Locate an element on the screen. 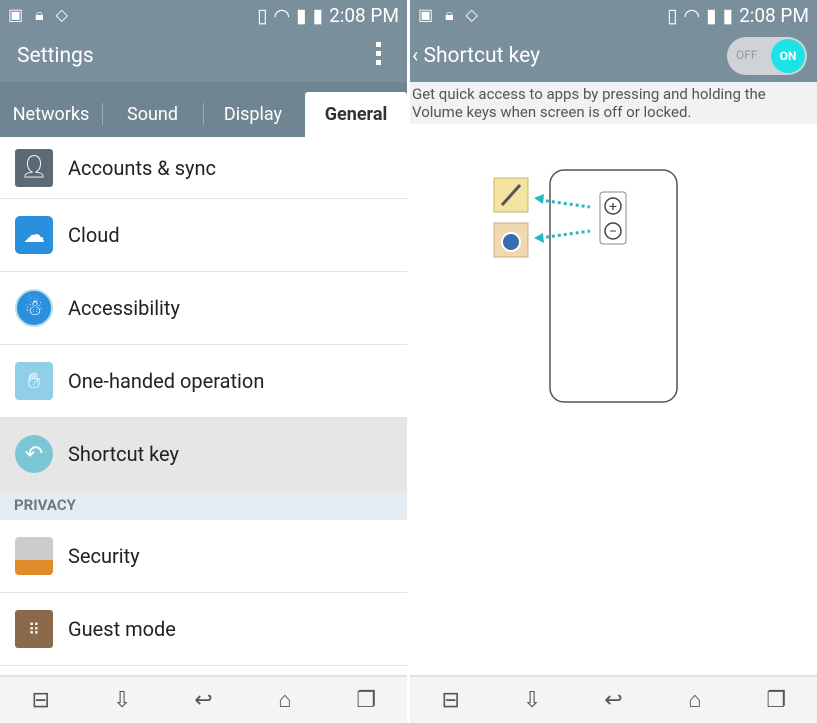 This screenshot has height=723, width=817. lock-icon is located at coordinates (34, 556).